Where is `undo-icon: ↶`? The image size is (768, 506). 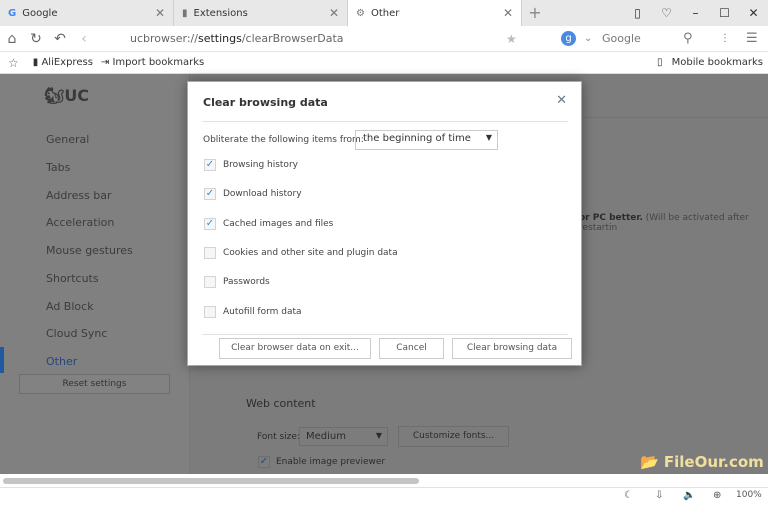 undo-icon: ↶ is located at coordinates (60, 39).